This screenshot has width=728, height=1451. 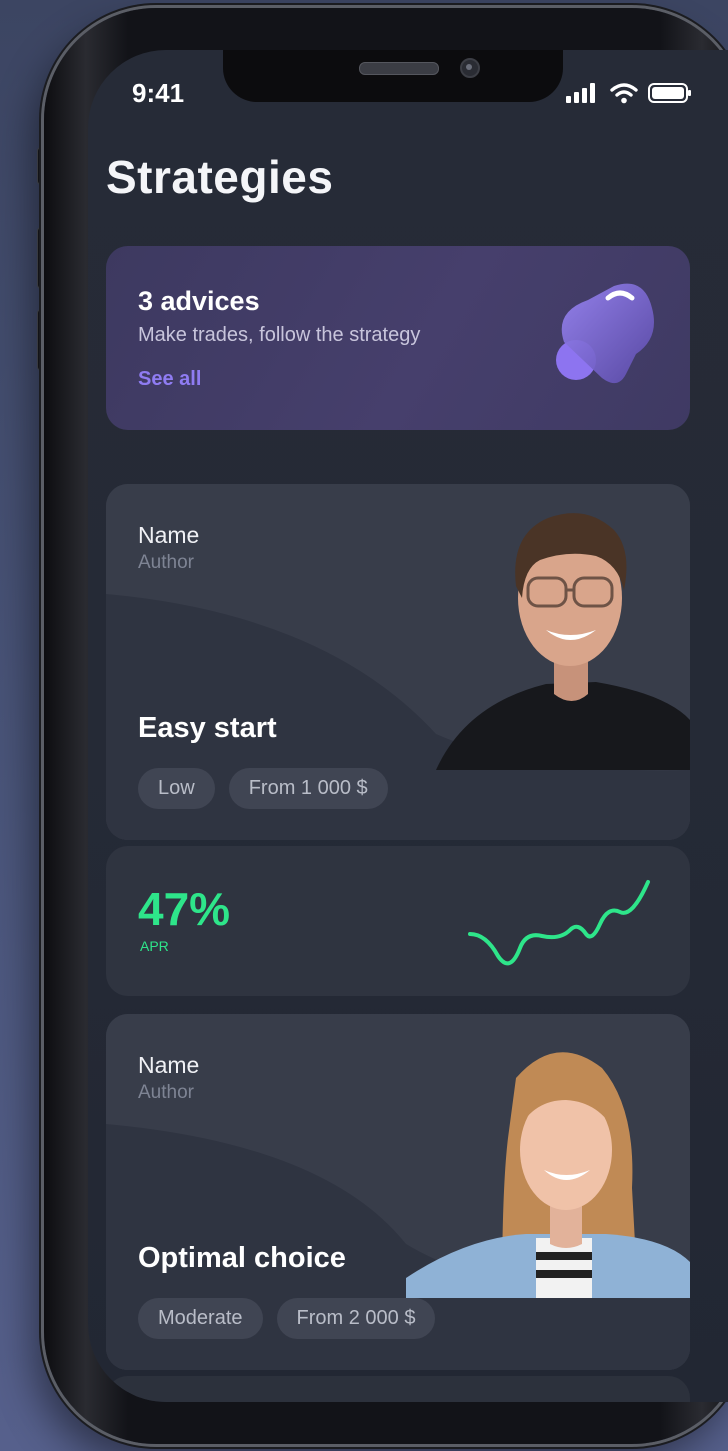 I want to click on phone-notch, so click(x=393, y=76).